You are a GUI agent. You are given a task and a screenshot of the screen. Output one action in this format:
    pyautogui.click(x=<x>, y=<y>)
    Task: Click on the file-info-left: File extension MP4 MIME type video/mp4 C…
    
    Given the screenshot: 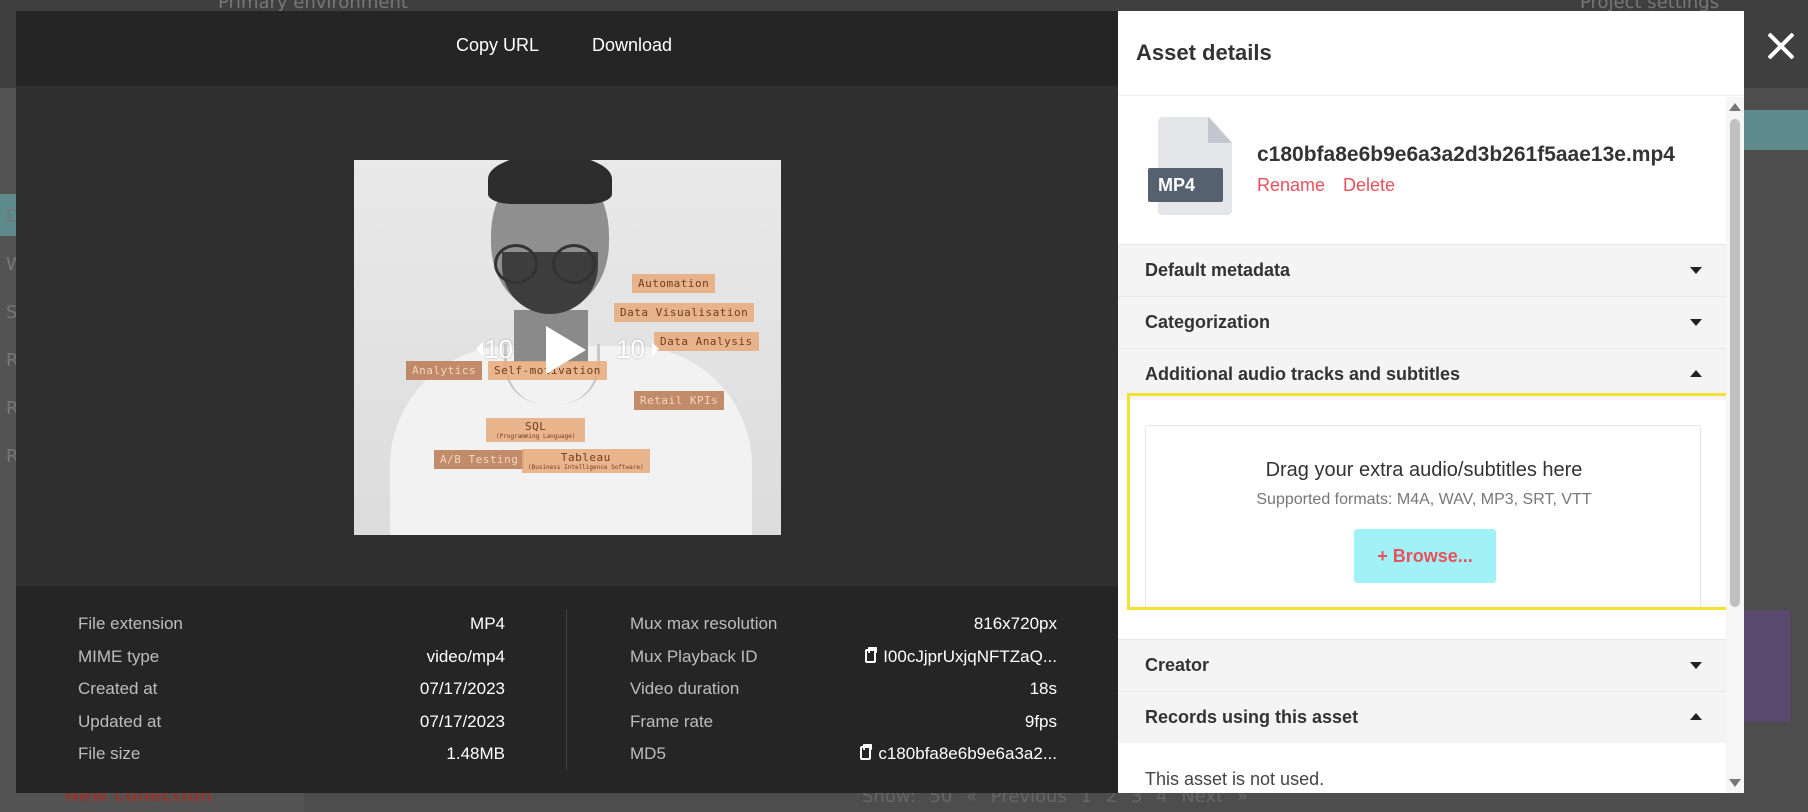 What is the action you would take?
    pyautogui.click(x=291, y=695)
    